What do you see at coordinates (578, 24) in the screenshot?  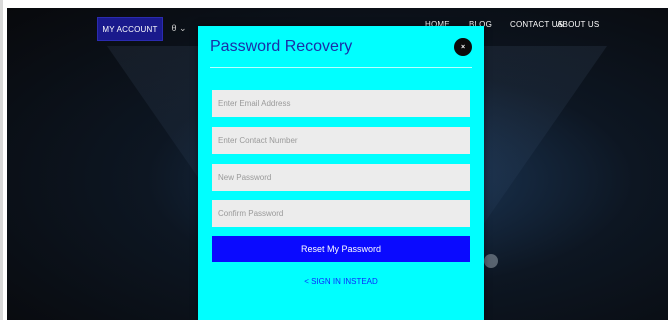 I see `nav-link-about-us: ABOUT US` at bounding box center [578, 24].